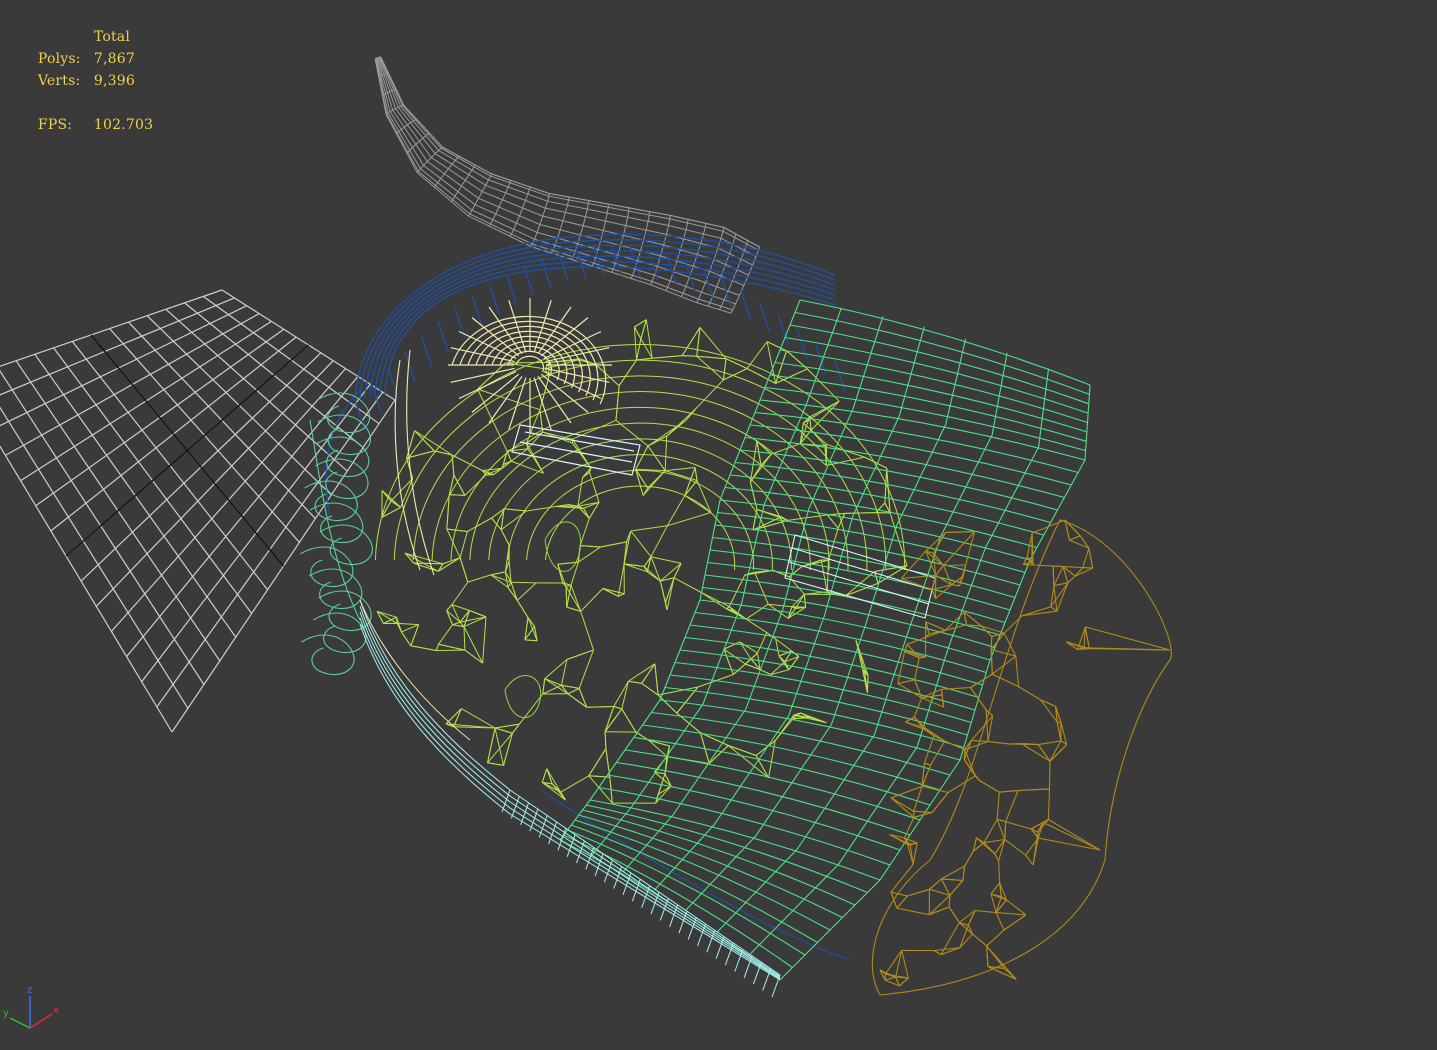 The width and height of the screenshot is (1437, 1050). I want to click on fps-row: FPS: 102.703, so click(81, 112).